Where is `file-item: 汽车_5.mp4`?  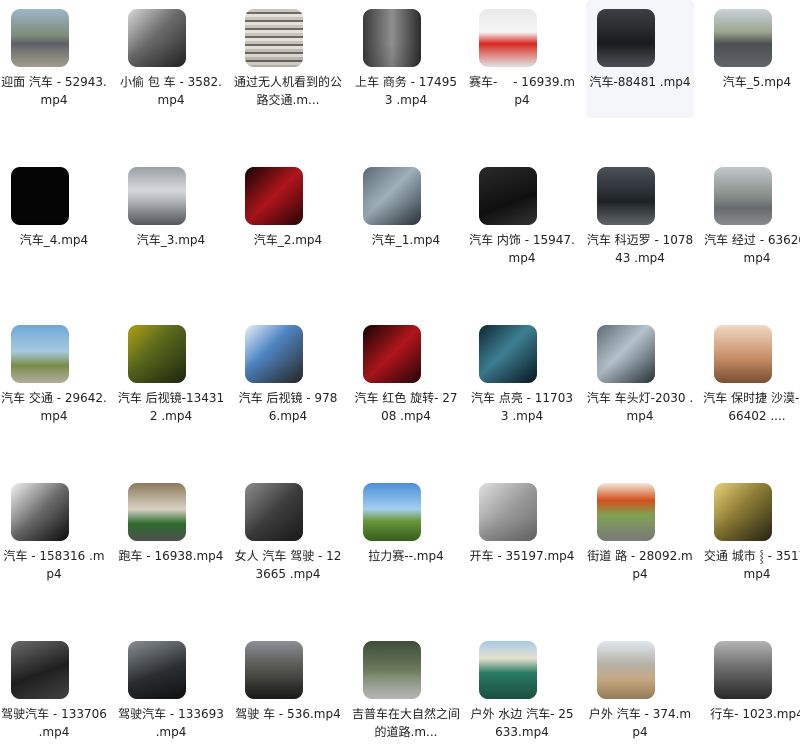 file-item: 汽车_5.mp4 is located at coordinates (751, 59).